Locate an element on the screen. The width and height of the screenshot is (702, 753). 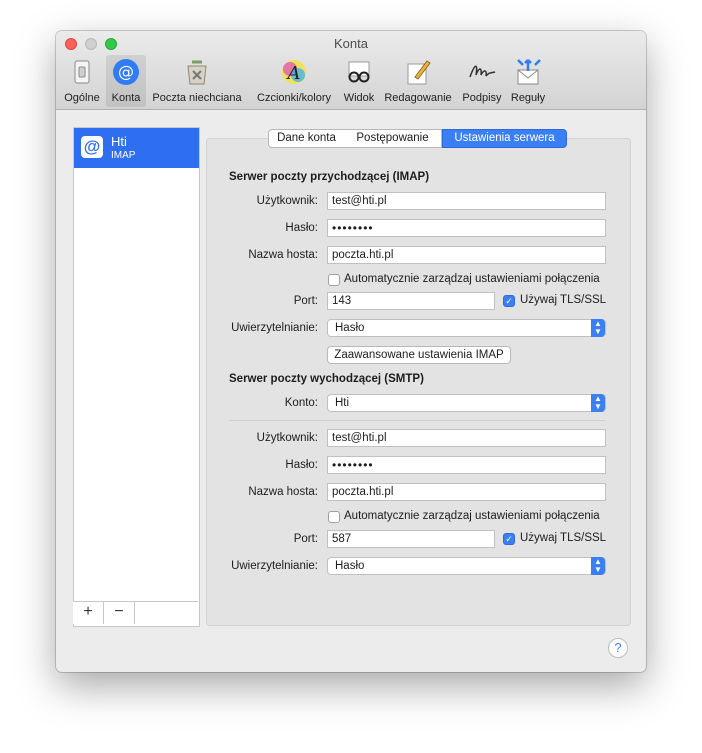
incoming-password-field: •••••••• is located at coordinates (466, 228).